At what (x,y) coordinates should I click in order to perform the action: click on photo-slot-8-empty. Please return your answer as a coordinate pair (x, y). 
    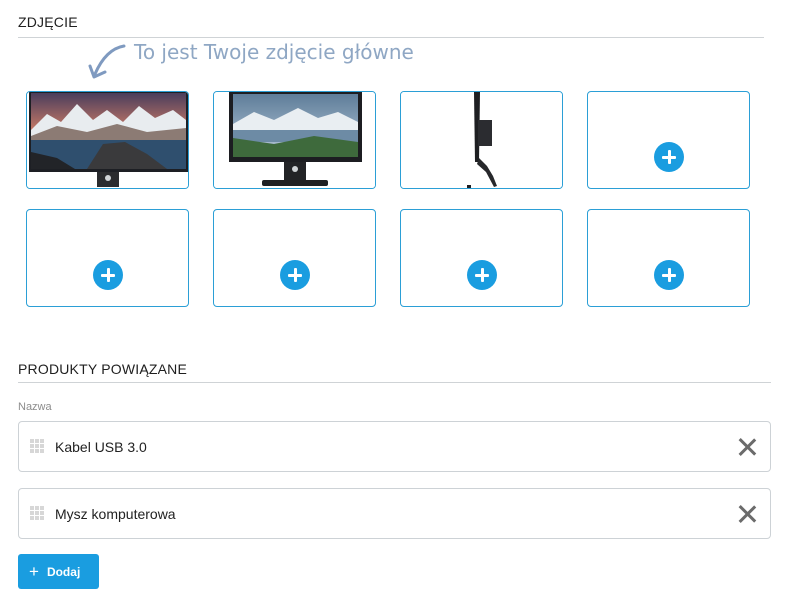
    Looking at the image, I should click on (668, 258).